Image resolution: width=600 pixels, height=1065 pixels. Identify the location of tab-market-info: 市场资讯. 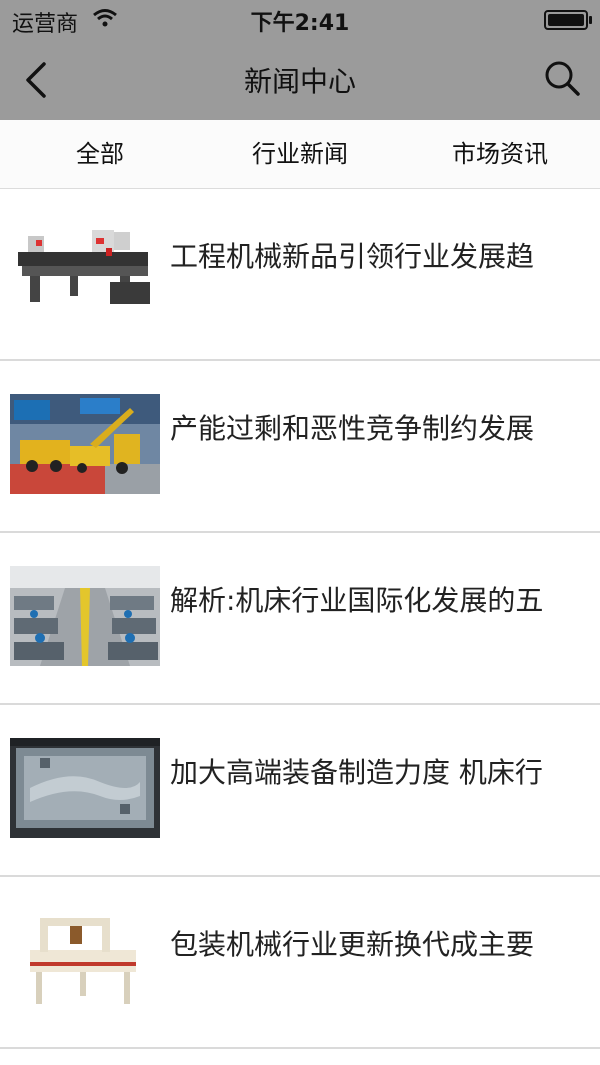
(500, 154).